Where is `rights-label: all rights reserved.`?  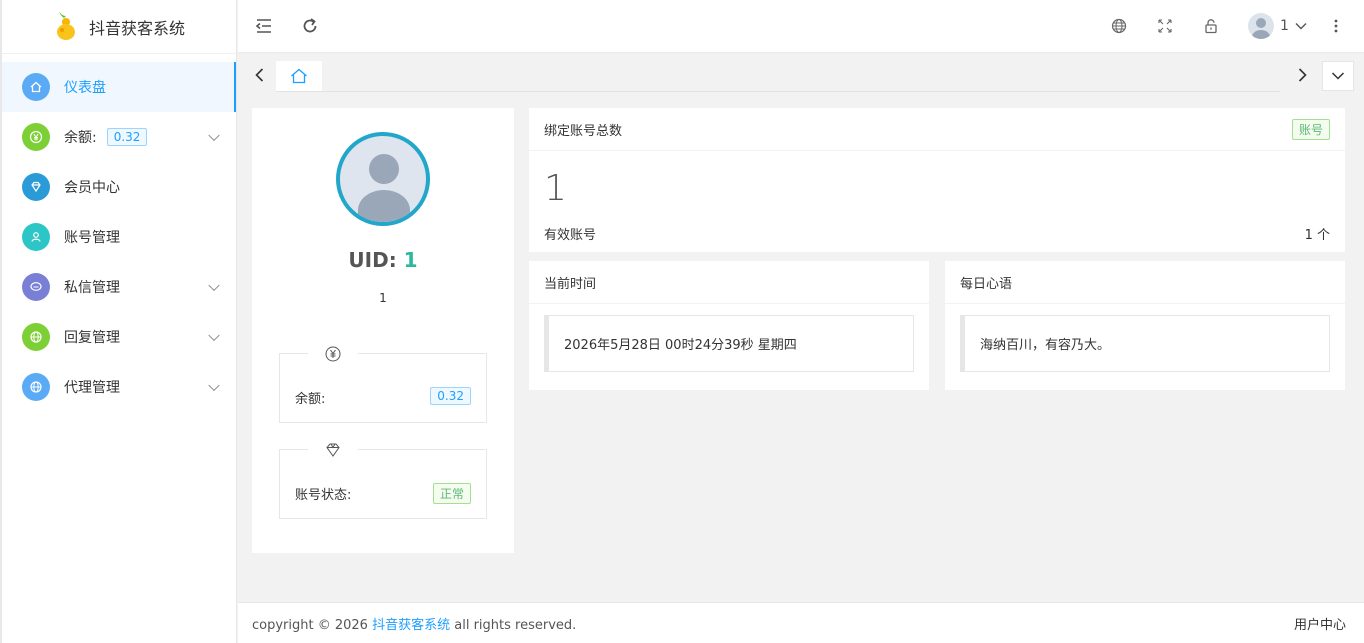 rights-label: all rights reserved. is located at coordinates (515, 625).